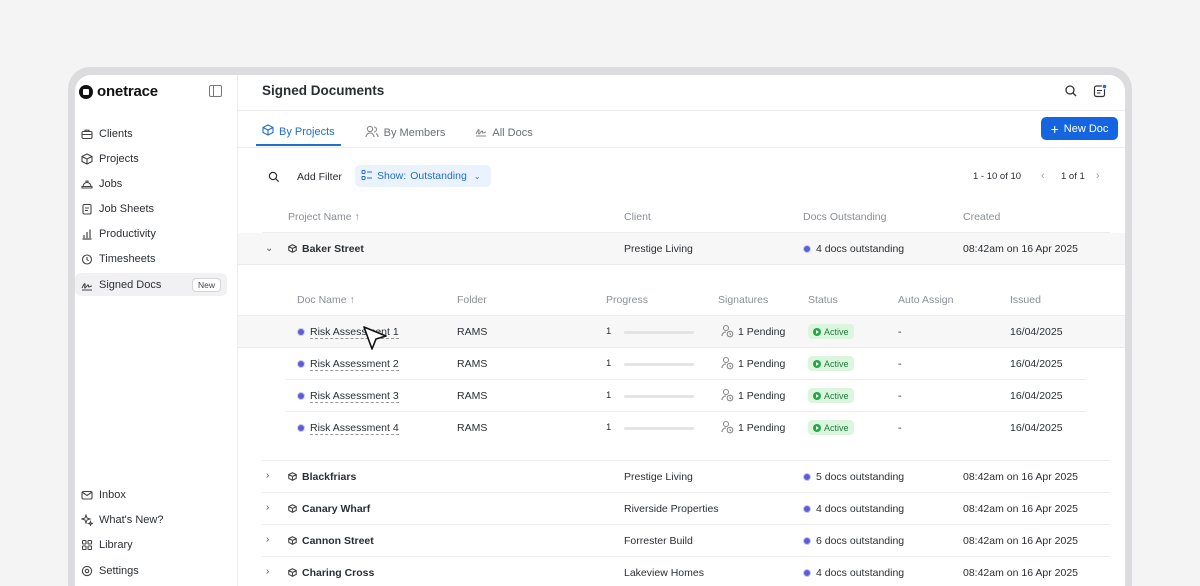 The height and width of the screenshot is (586, 1200). What do you see at coordinates (1100, 90) in the screenshot?
I see `notifications-icon` at bounding box center [1100, 90].